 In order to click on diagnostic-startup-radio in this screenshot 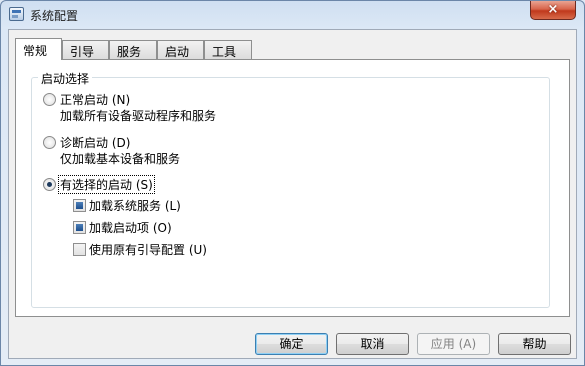, I will do `click(49, 142)`.